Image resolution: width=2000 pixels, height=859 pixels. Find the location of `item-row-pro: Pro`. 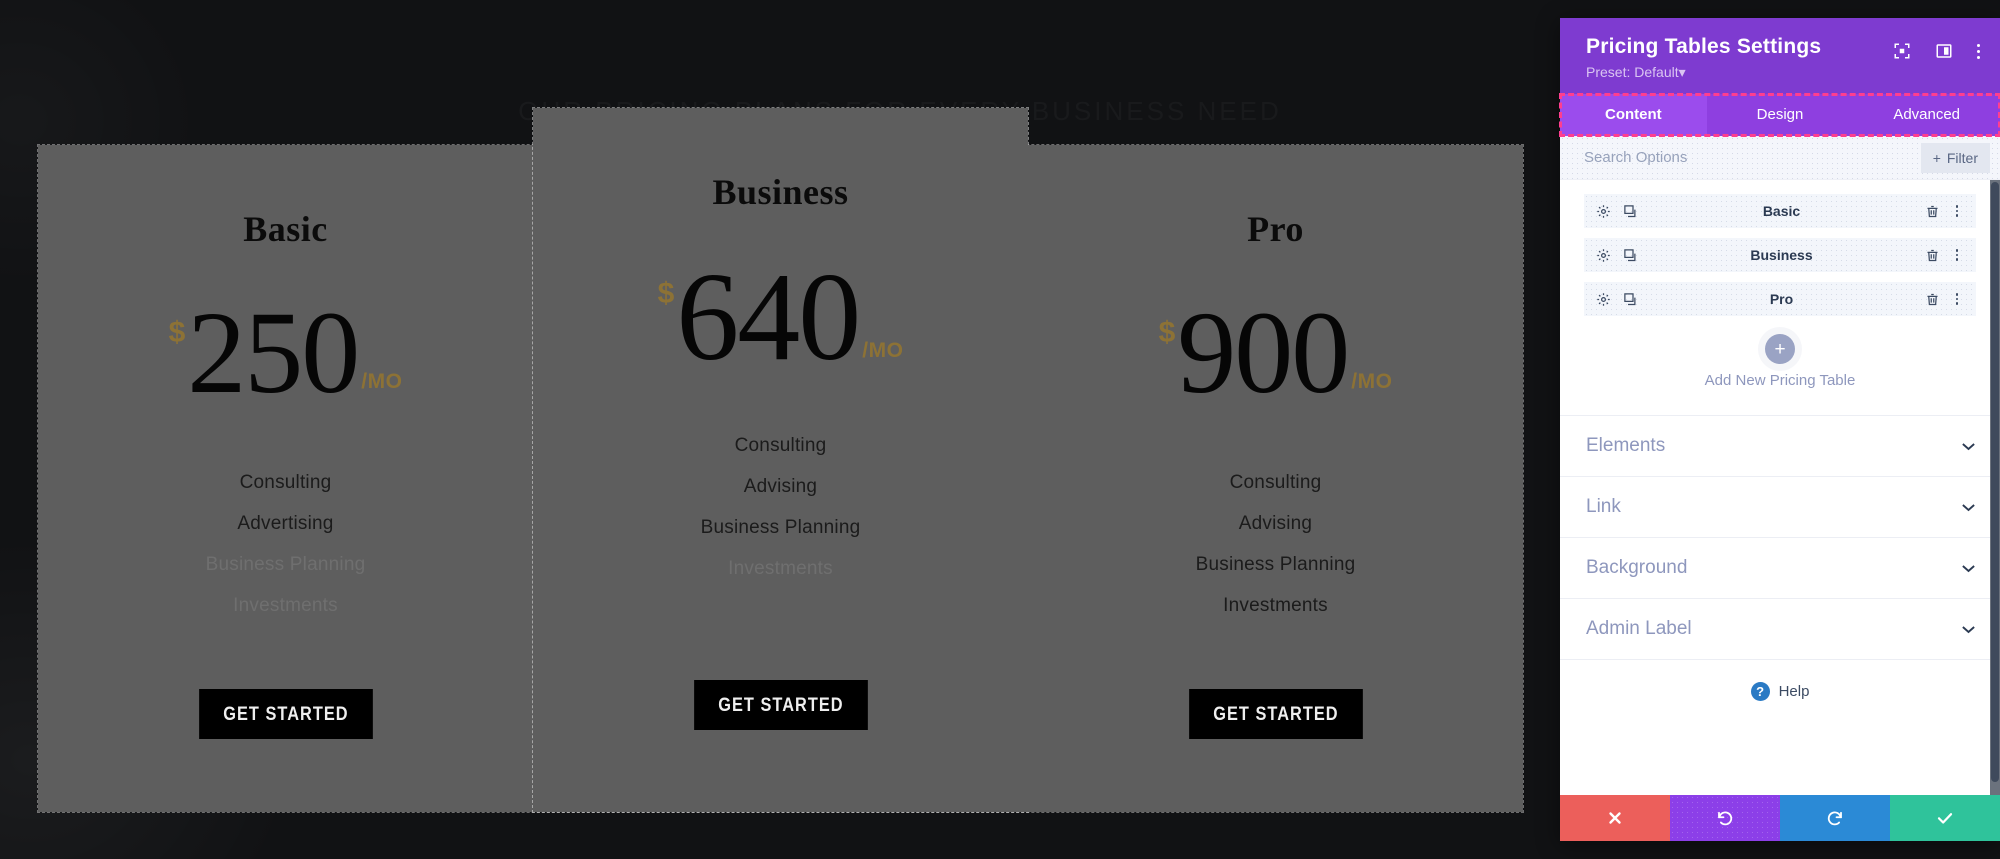

item-row-pro: Pro is located at coordinates (1780, 299).